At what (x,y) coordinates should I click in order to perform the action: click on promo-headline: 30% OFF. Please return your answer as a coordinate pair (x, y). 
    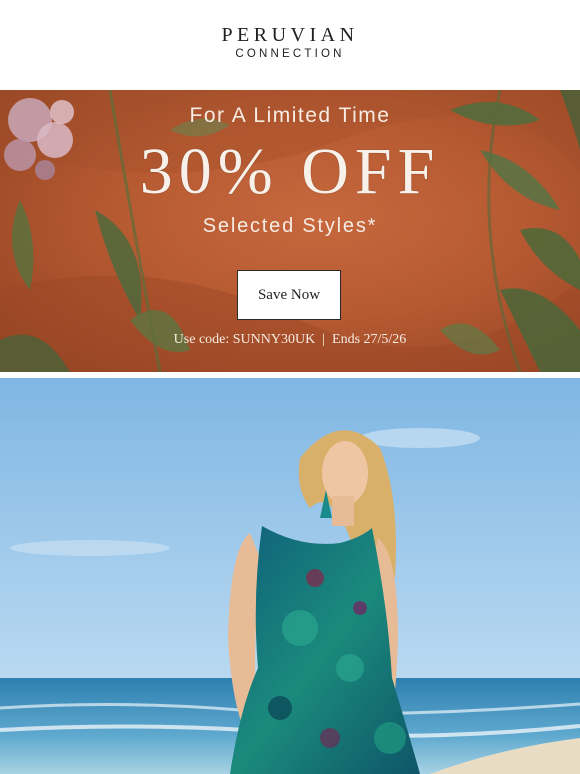
    Looking at the image, I should click on (290, 171).